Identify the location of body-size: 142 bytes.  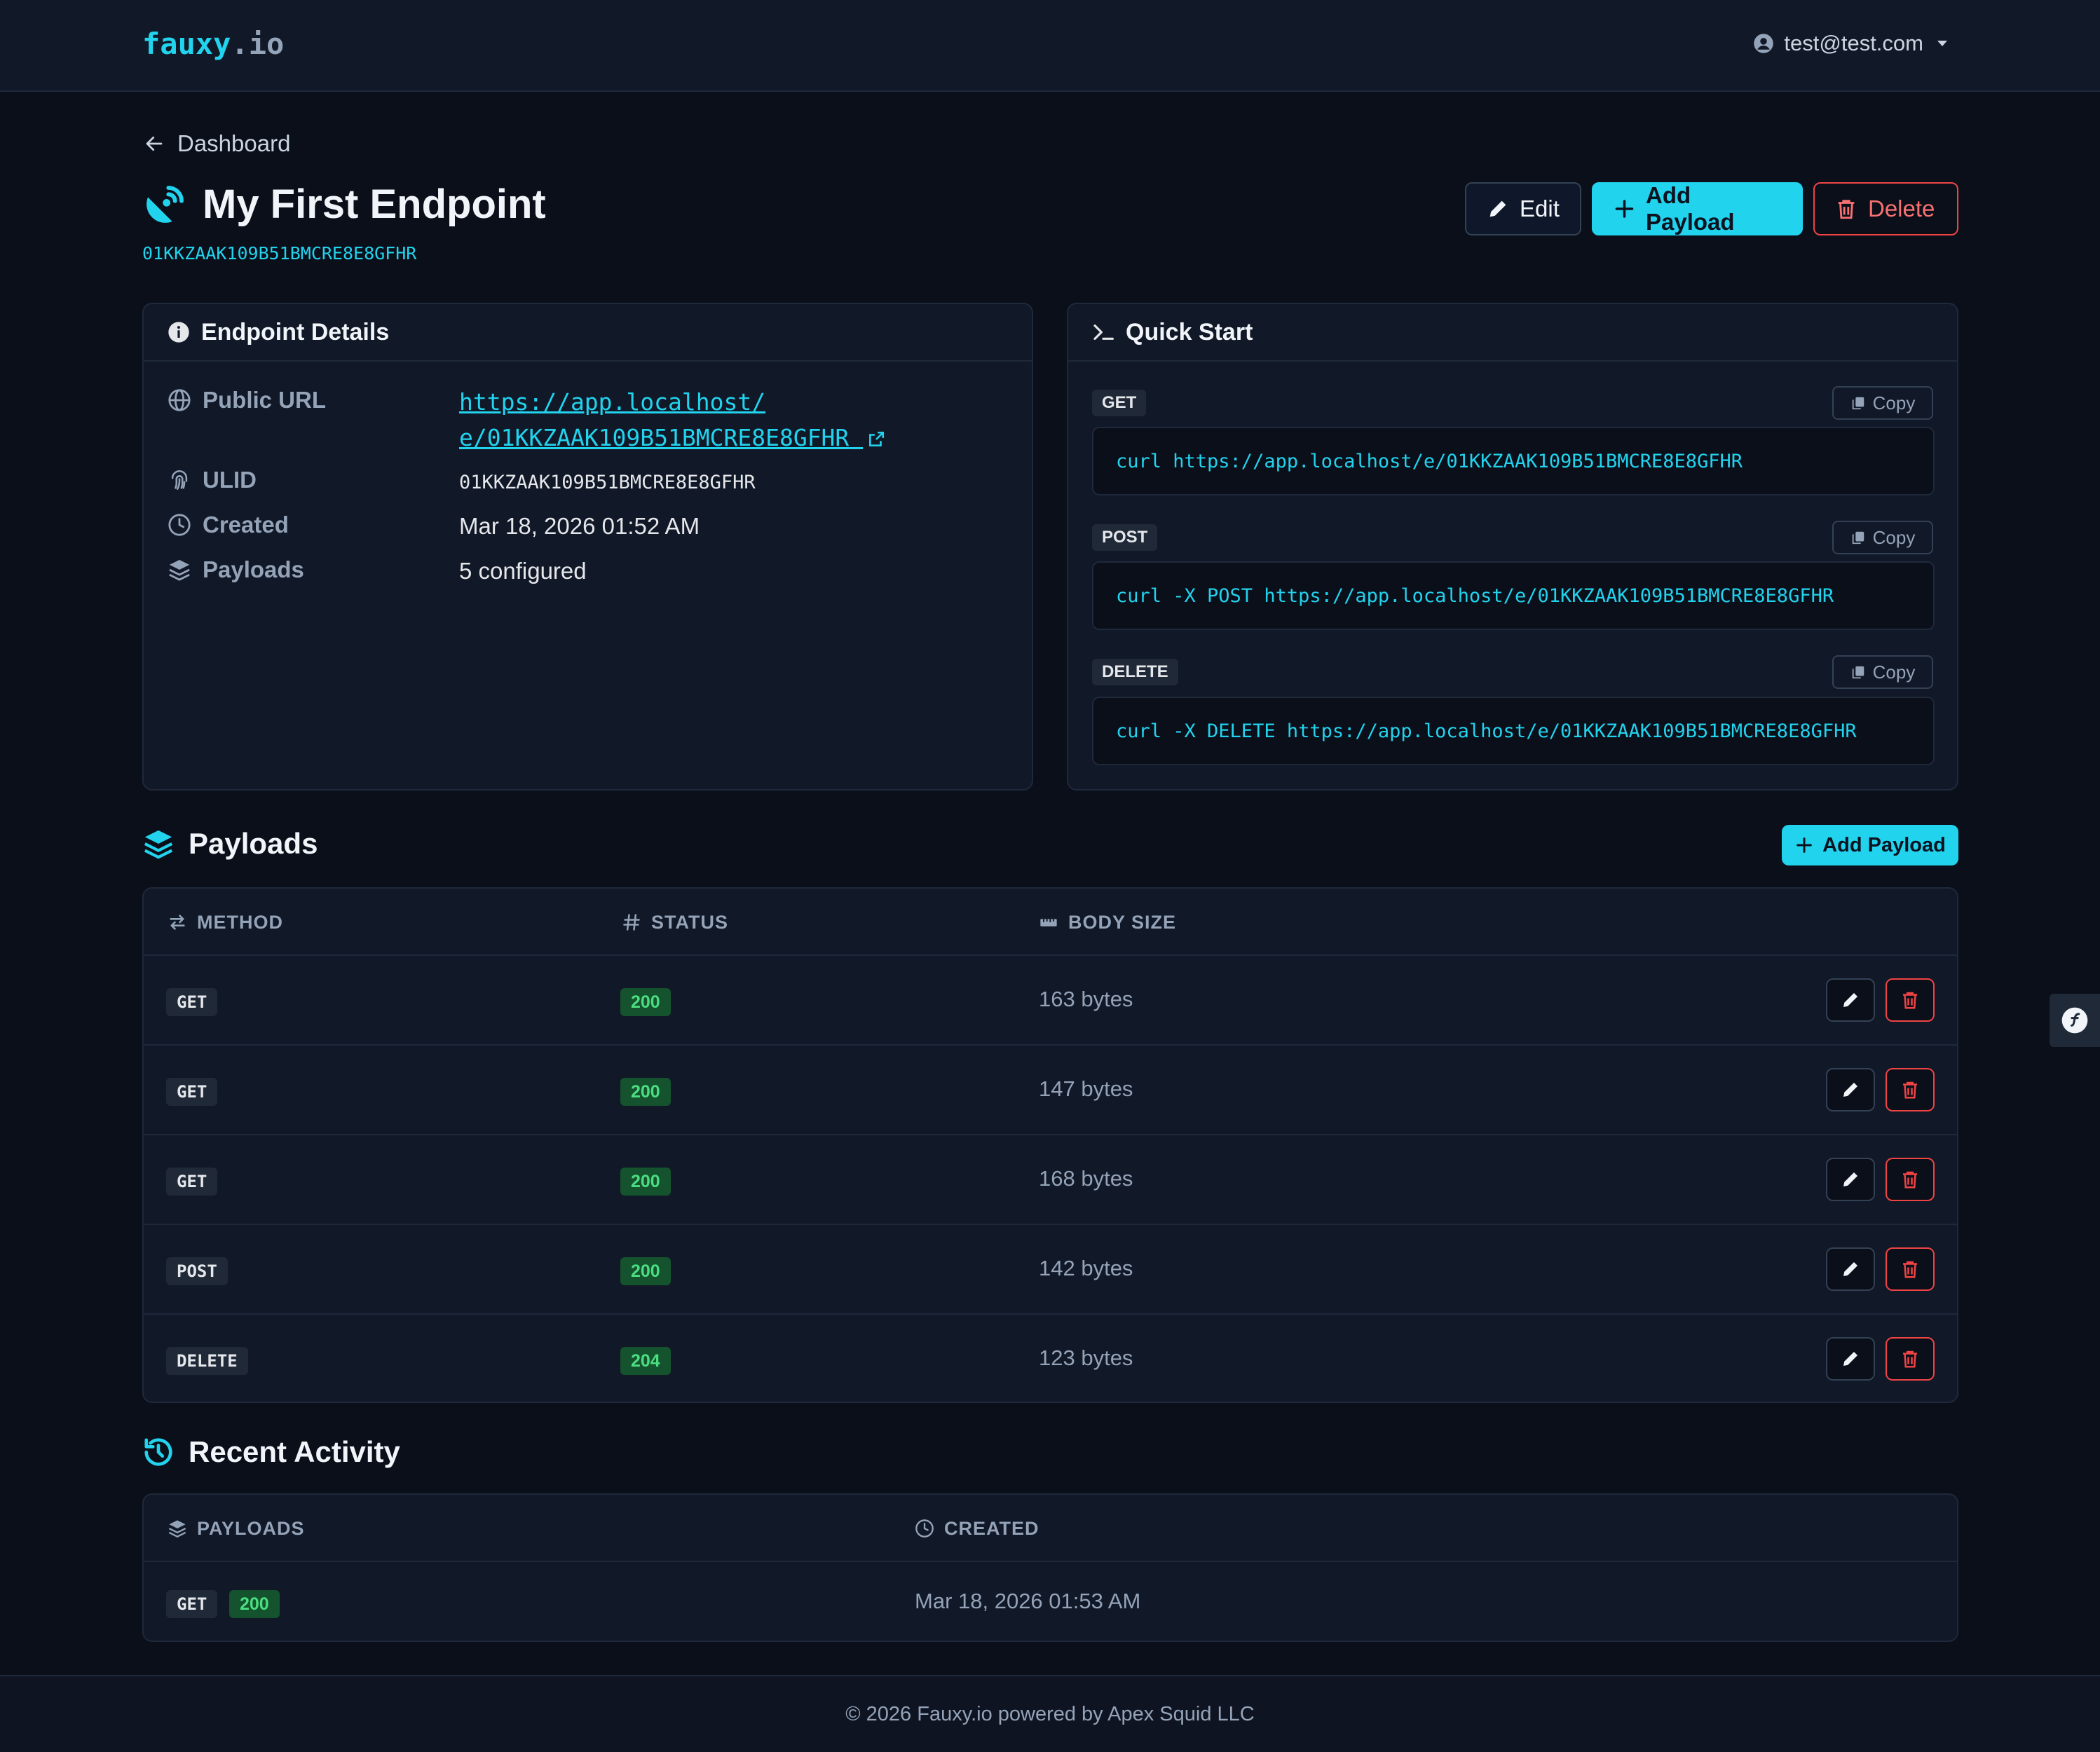
(1086, 1268).